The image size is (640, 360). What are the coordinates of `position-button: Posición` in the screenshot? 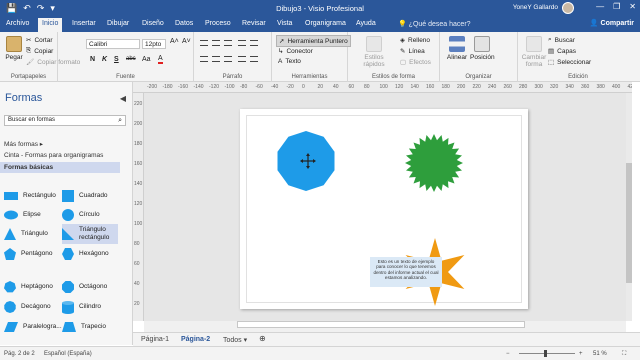 It's located at (482, 48).